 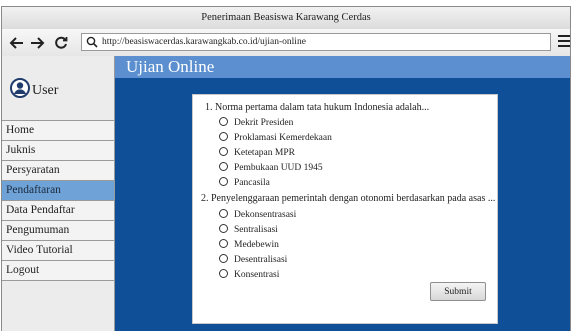 What do you see at coordinates (58, 211) in the screenshot?
I see `sidebar-item-data-pendaftar: Data Pendaftar` at bounding box center [58, 211].